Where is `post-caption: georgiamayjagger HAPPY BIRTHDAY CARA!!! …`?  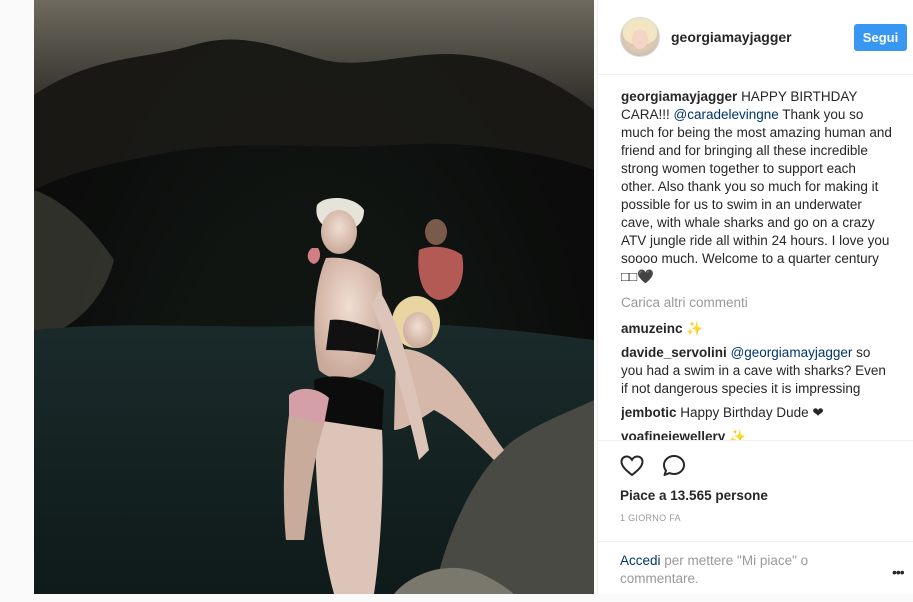 post-caption: georgiamayjagger HAPPY BIRTHDAY CARA!!! … is located at coordinates (757, 187).